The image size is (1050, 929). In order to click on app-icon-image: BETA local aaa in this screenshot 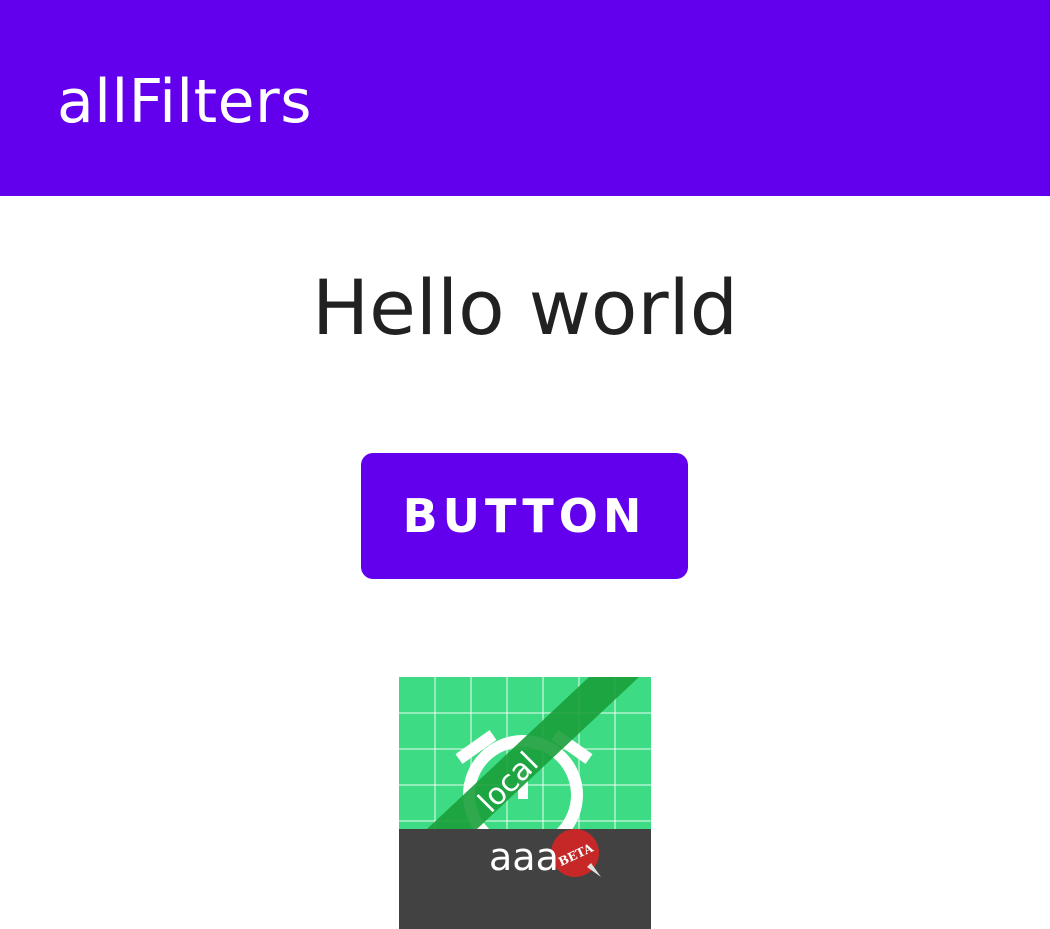, I will do `click(525, 803)`.